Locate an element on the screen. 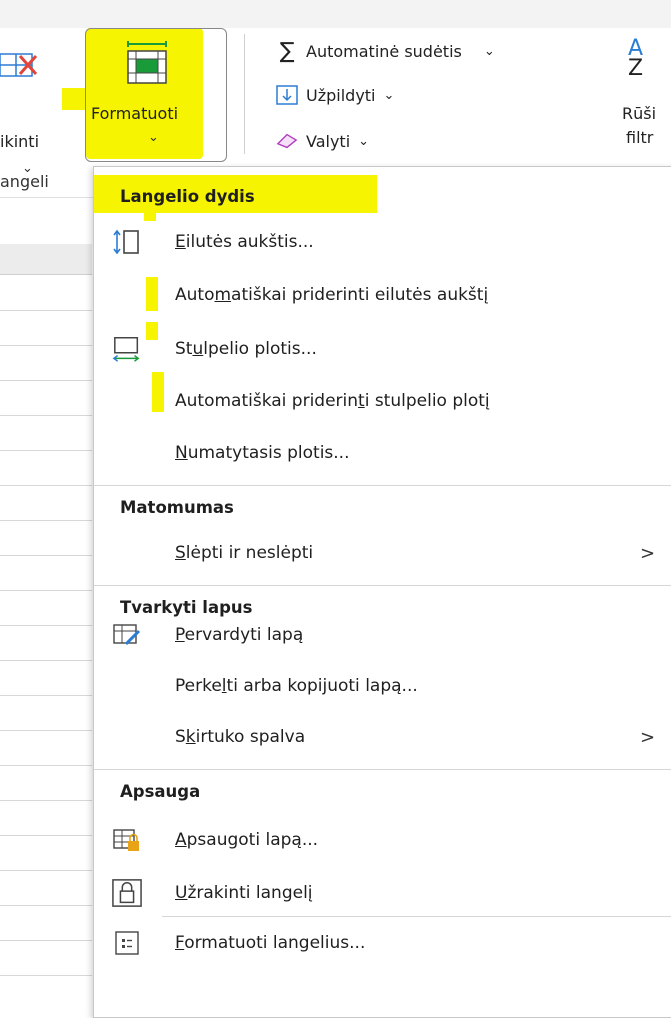  menu-item-label: Automatiškai priderinti eilutės aukštį is located at coordinates (331, 295).